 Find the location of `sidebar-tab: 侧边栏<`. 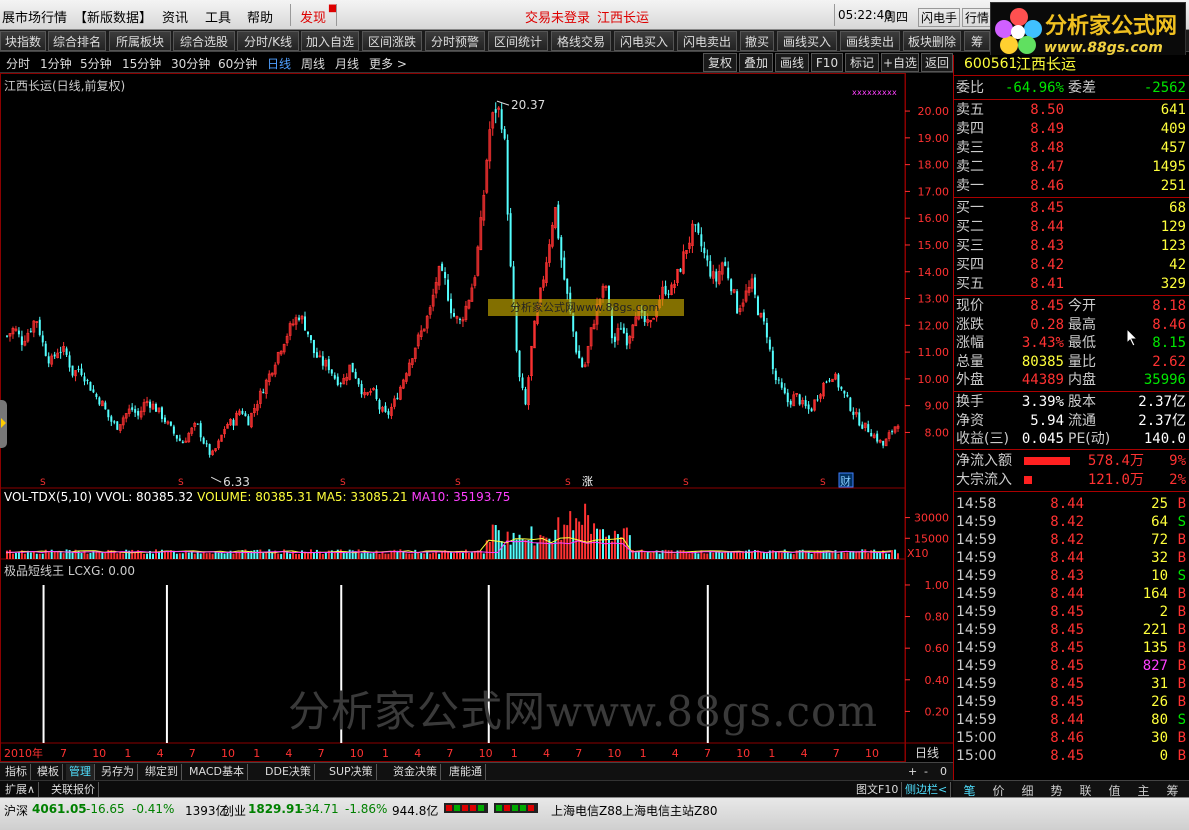

sidebar-tab: 侧边栏< is located at coordinates (927, 790).